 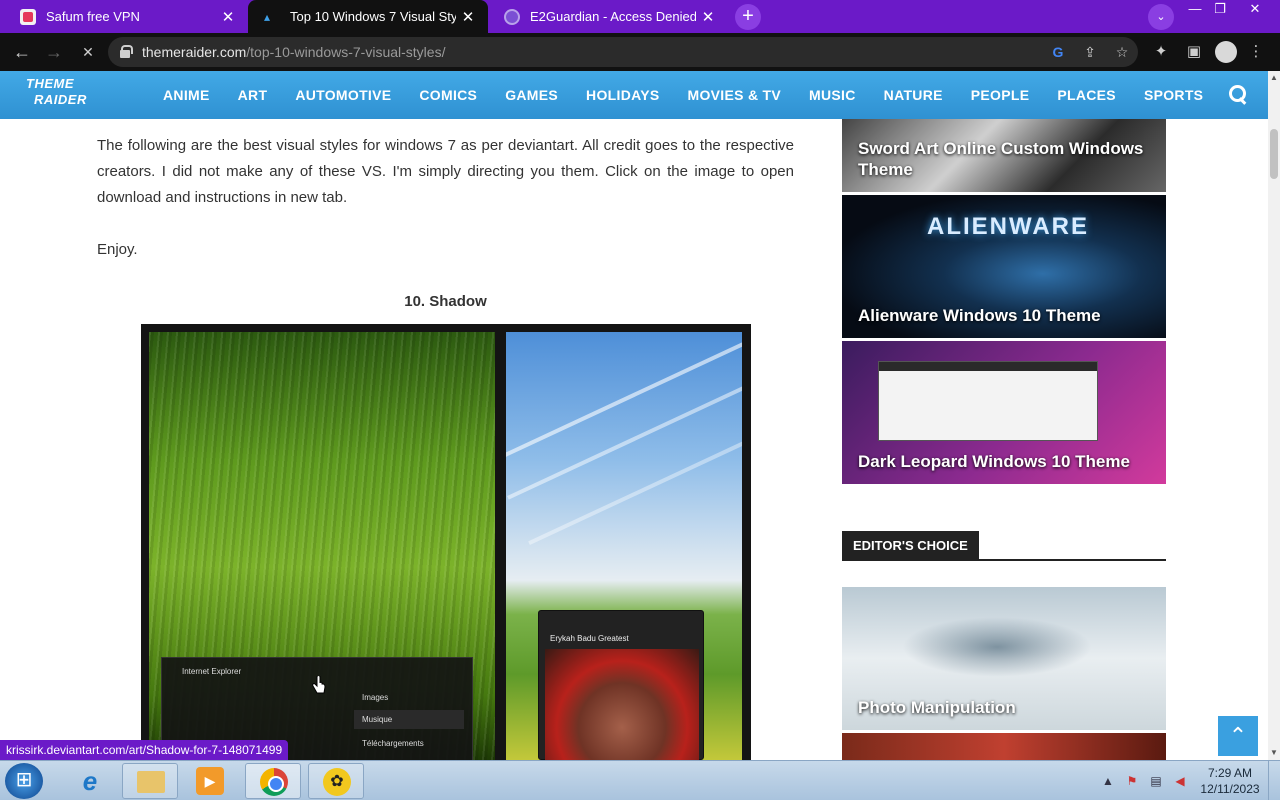 I want to click on windows-taskbar: e ▶ ✿ ▲ ⚑ ▤ ◀ 7:29 AM 12/11/2023, so click(x=640, y=780).